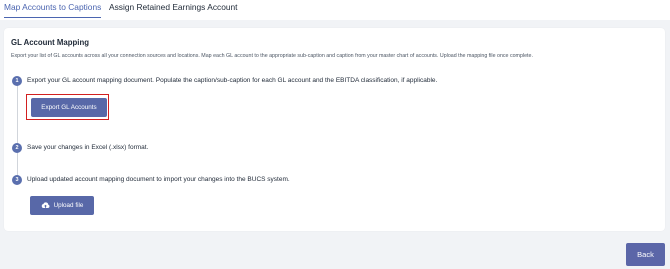 The width and height of the screenshot is (670, 269). What do you see at coordinates (173, 7) in the screenshot?
I see `tab-assign-retained-earnings-account: Assign Retained Earnings Account` at bounding box center [173, 7].